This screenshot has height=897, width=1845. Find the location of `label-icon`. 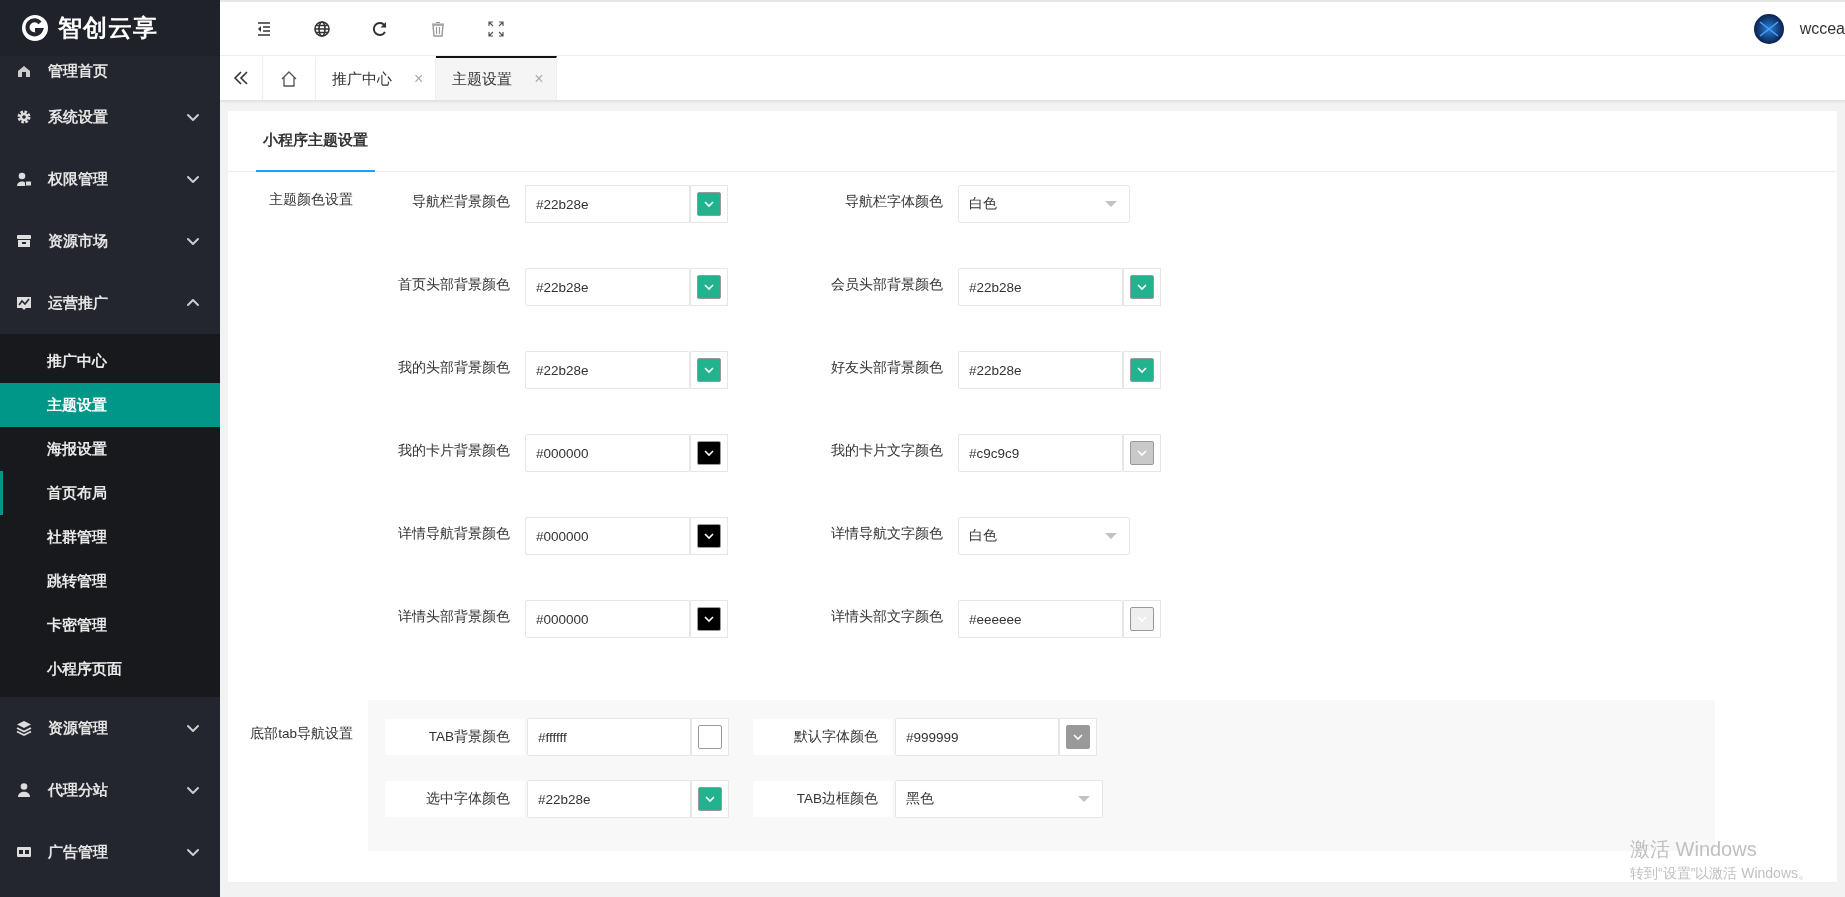

label-icon is located at coordinates (24, 852).